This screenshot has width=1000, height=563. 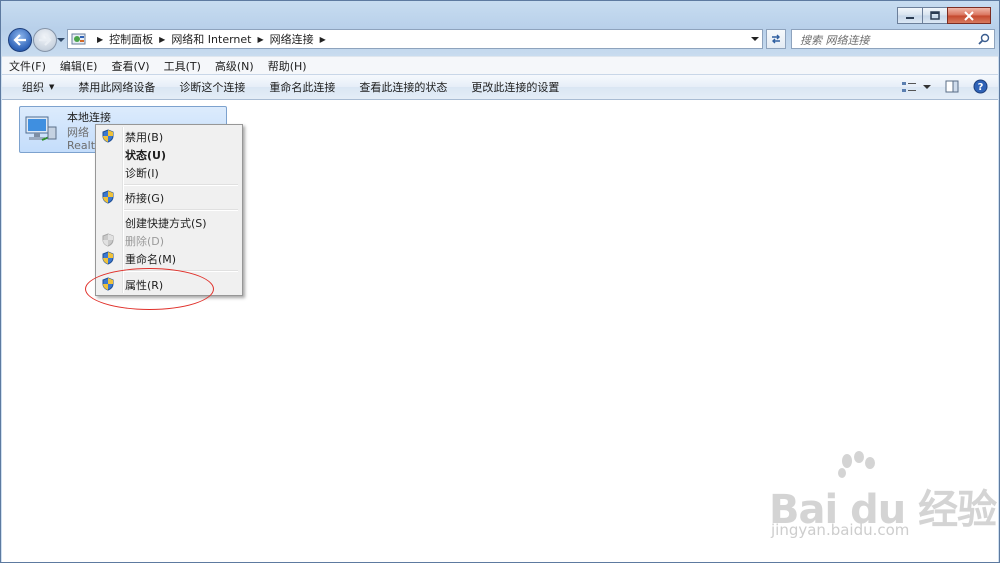 What do you see at coordinates (169, 154) in the screenshot?
I see `menu-item-status: 状态(U)` at bounding box center [169, 154].